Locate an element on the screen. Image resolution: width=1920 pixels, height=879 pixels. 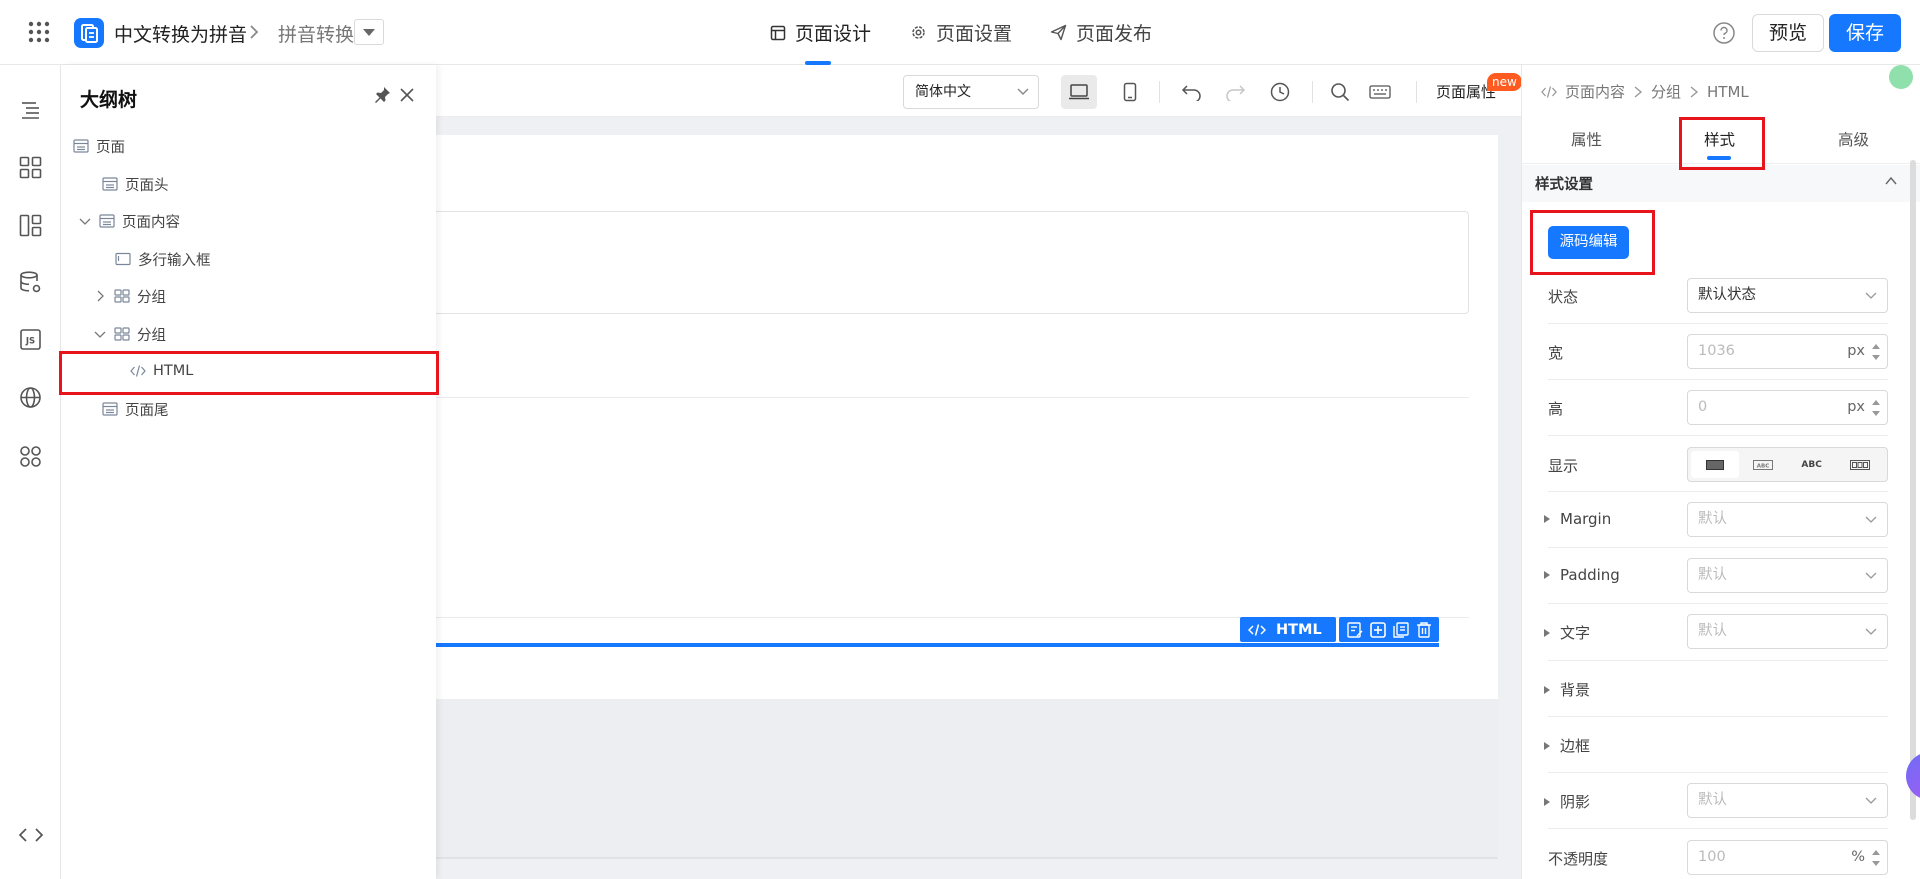
caret-right-icon is located at coordinates (1547, 632).